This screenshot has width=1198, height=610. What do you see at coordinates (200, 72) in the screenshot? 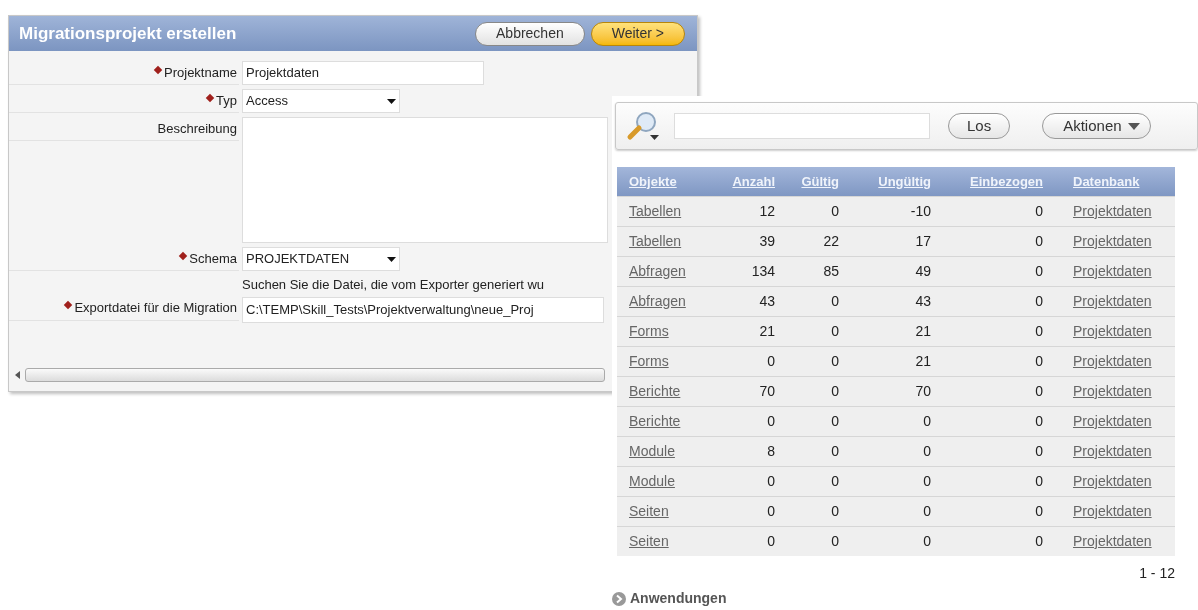
I see `field-label: Projektname` at bounding box center [200, 72].